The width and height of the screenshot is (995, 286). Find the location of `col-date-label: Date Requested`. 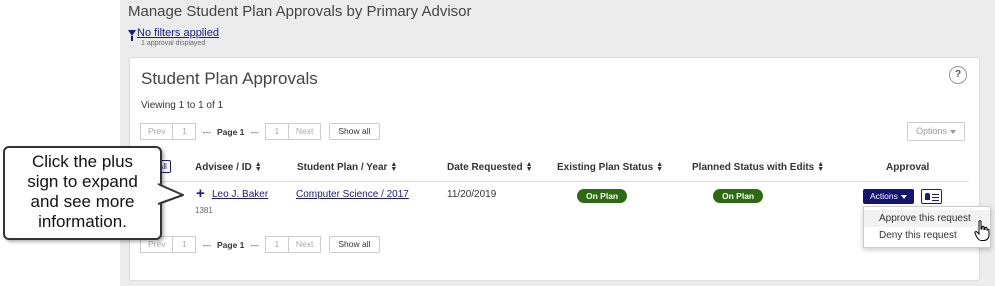

col-date-label: Date Requested is located at coordinates (485, 167).